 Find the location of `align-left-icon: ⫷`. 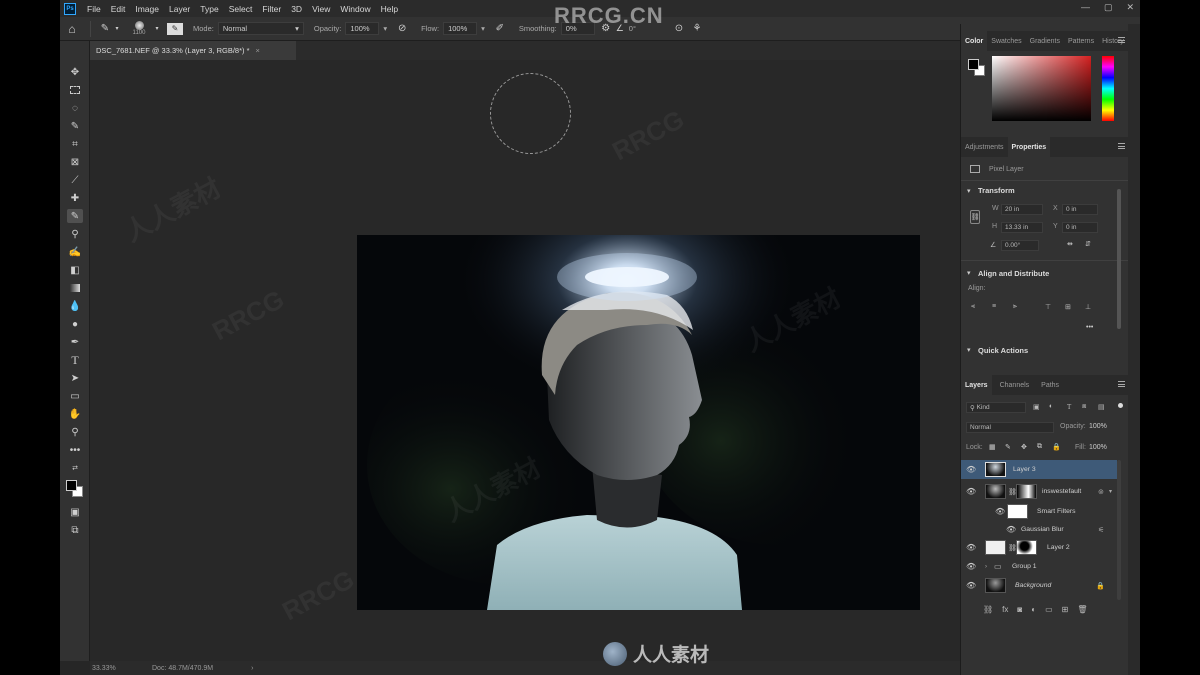

align-left-icon: ⫷ is located at coordinates (973, 307).